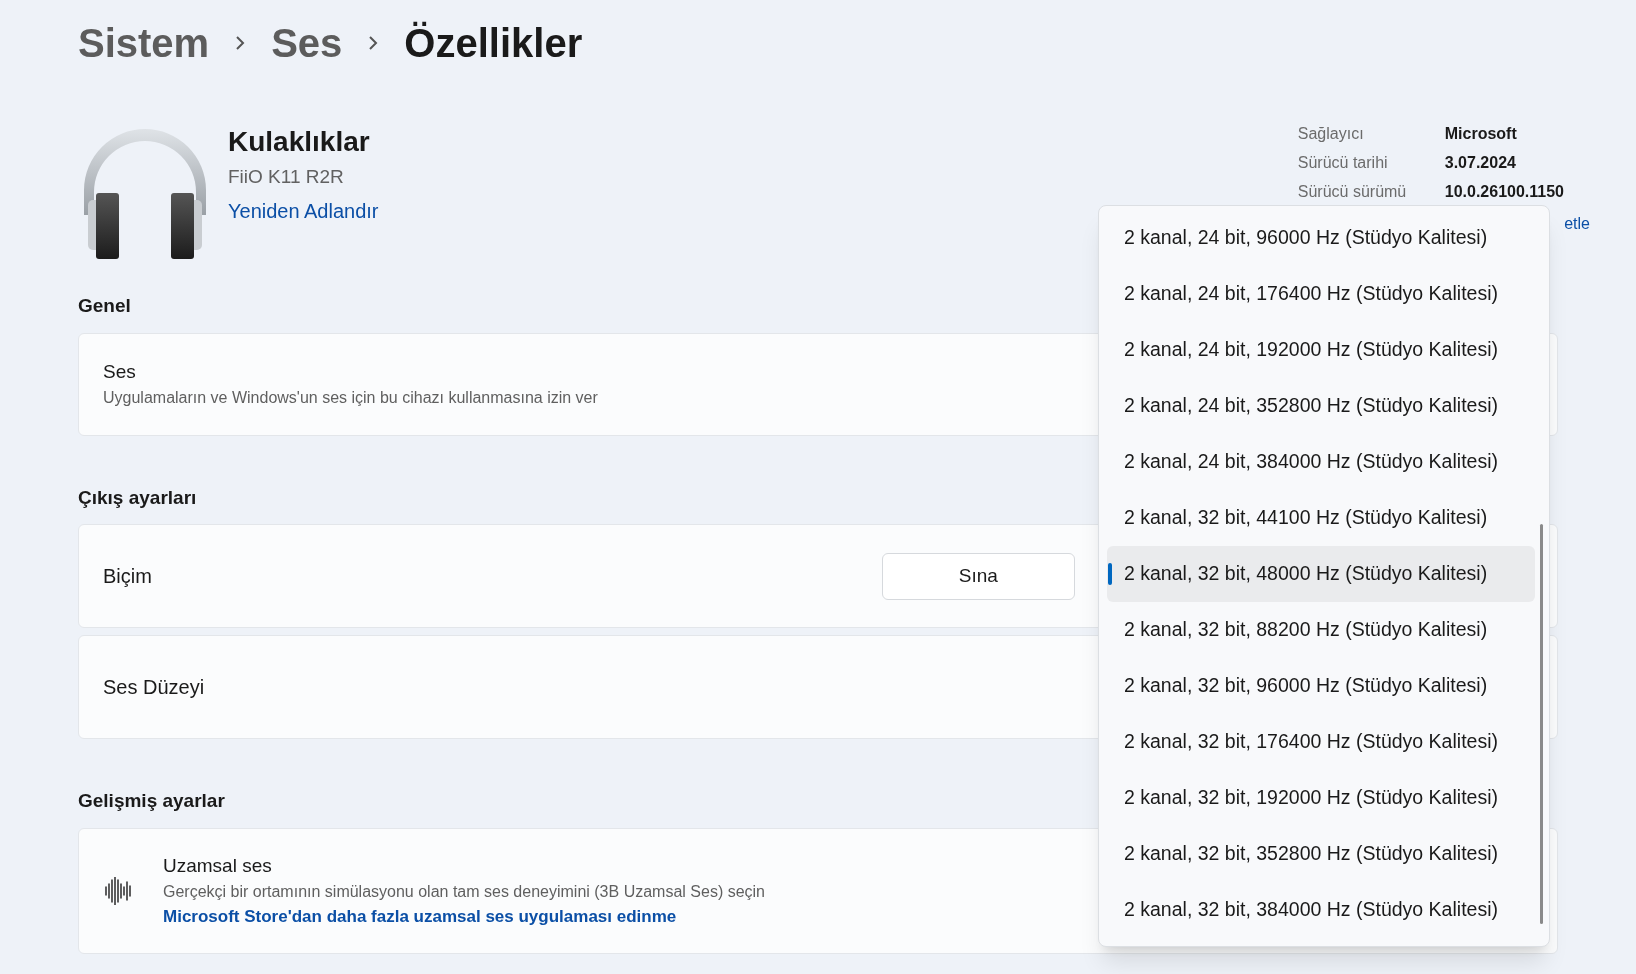  I want to click on info-value: 3.07.2024, so click(1480, 163).